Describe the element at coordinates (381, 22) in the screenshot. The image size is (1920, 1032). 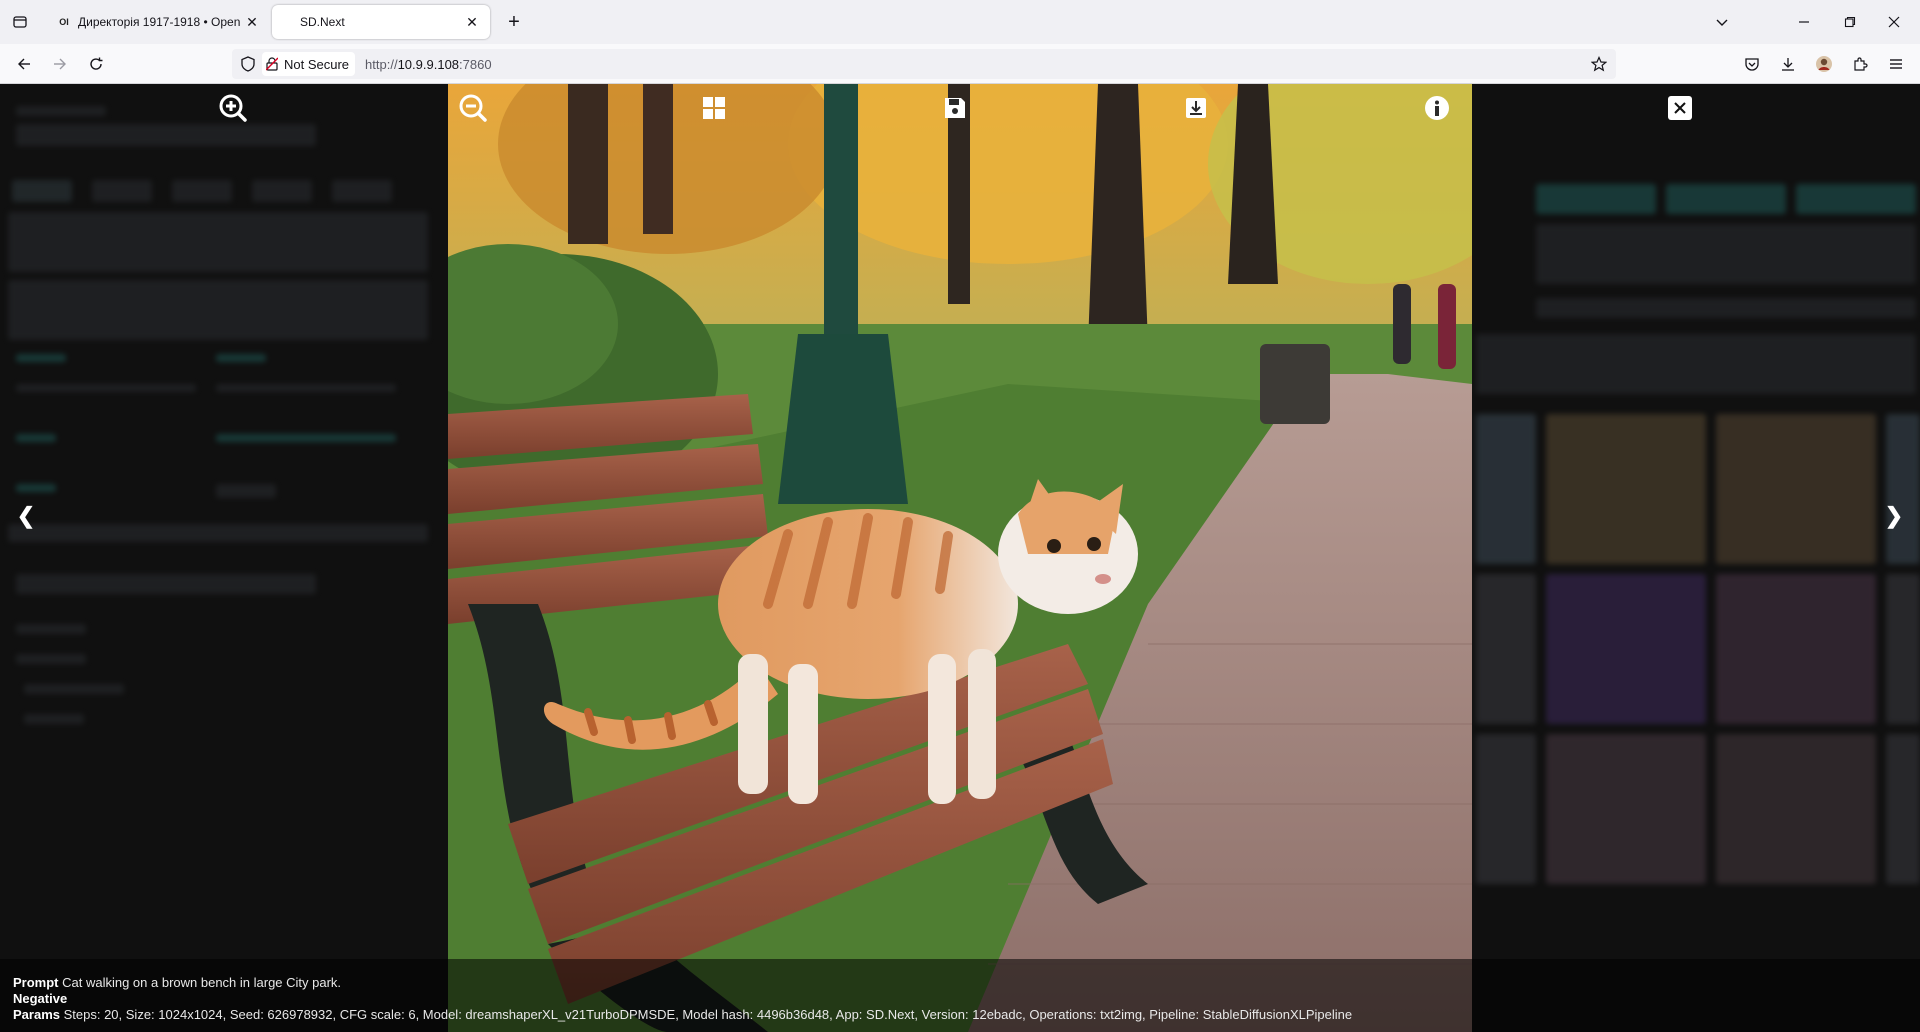
I see `tab-sdnext: SD.Next ✕` at that location.